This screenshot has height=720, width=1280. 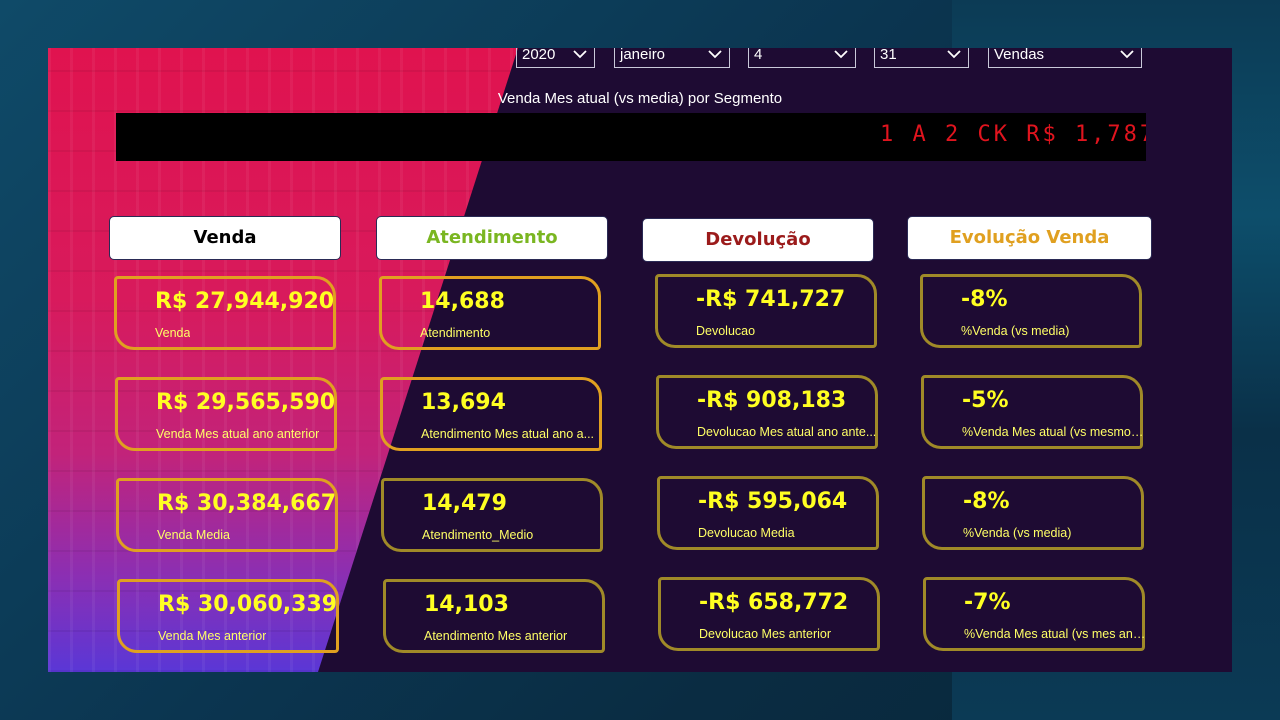 I want to click on week-slicer-value: 4, so click(x=758, y=55).